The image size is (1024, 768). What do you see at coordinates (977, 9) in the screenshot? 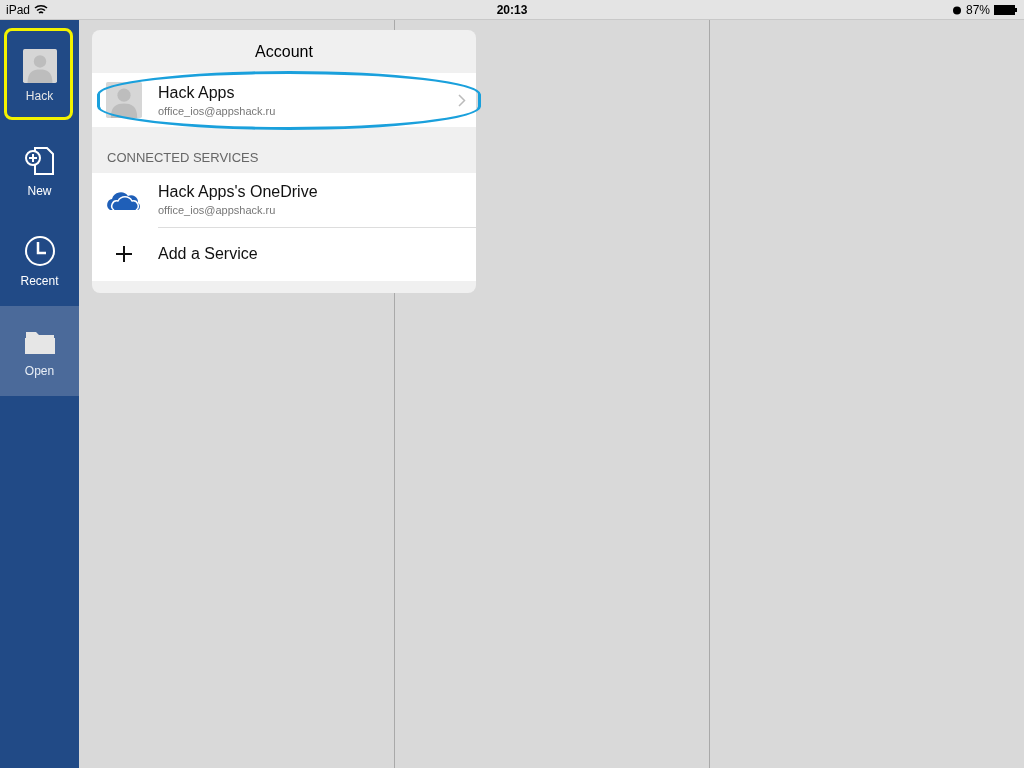
I see `battery-percentage: 87%` at bounding box center [977, 9].